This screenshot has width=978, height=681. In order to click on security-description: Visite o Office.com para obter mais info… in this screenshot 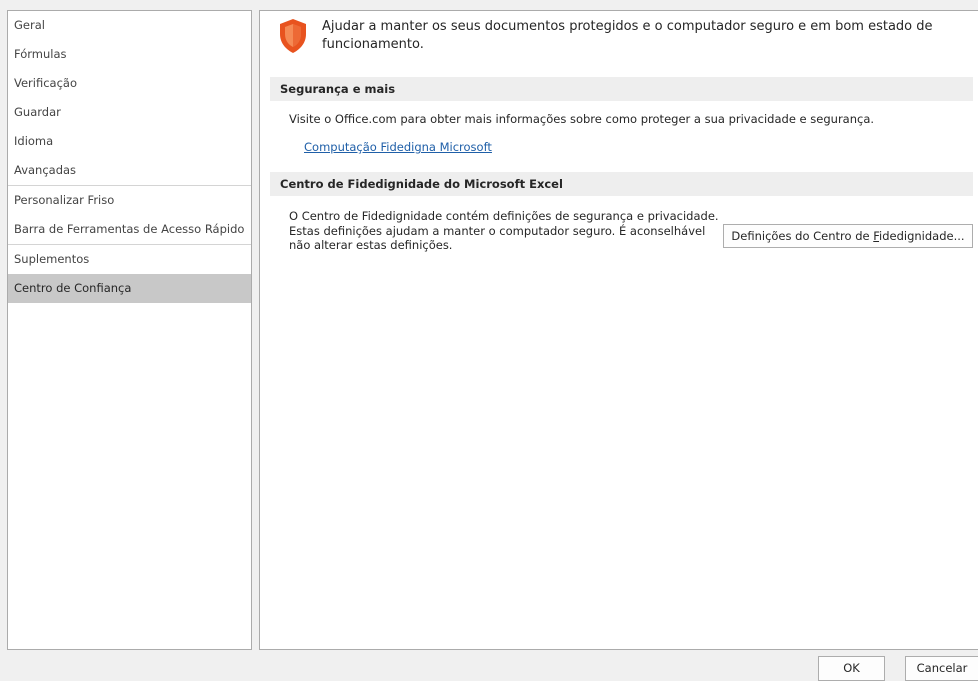, I will do `click(582, 119)`.